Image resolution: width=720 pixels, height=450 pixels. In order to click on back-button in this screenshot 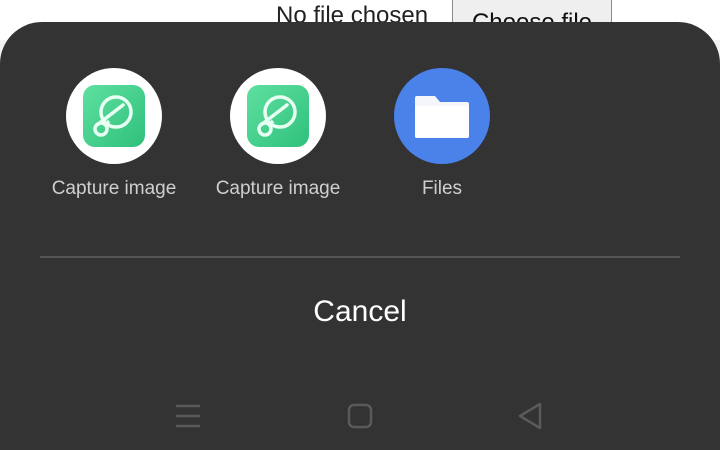, I will do `click(530, 416)`.